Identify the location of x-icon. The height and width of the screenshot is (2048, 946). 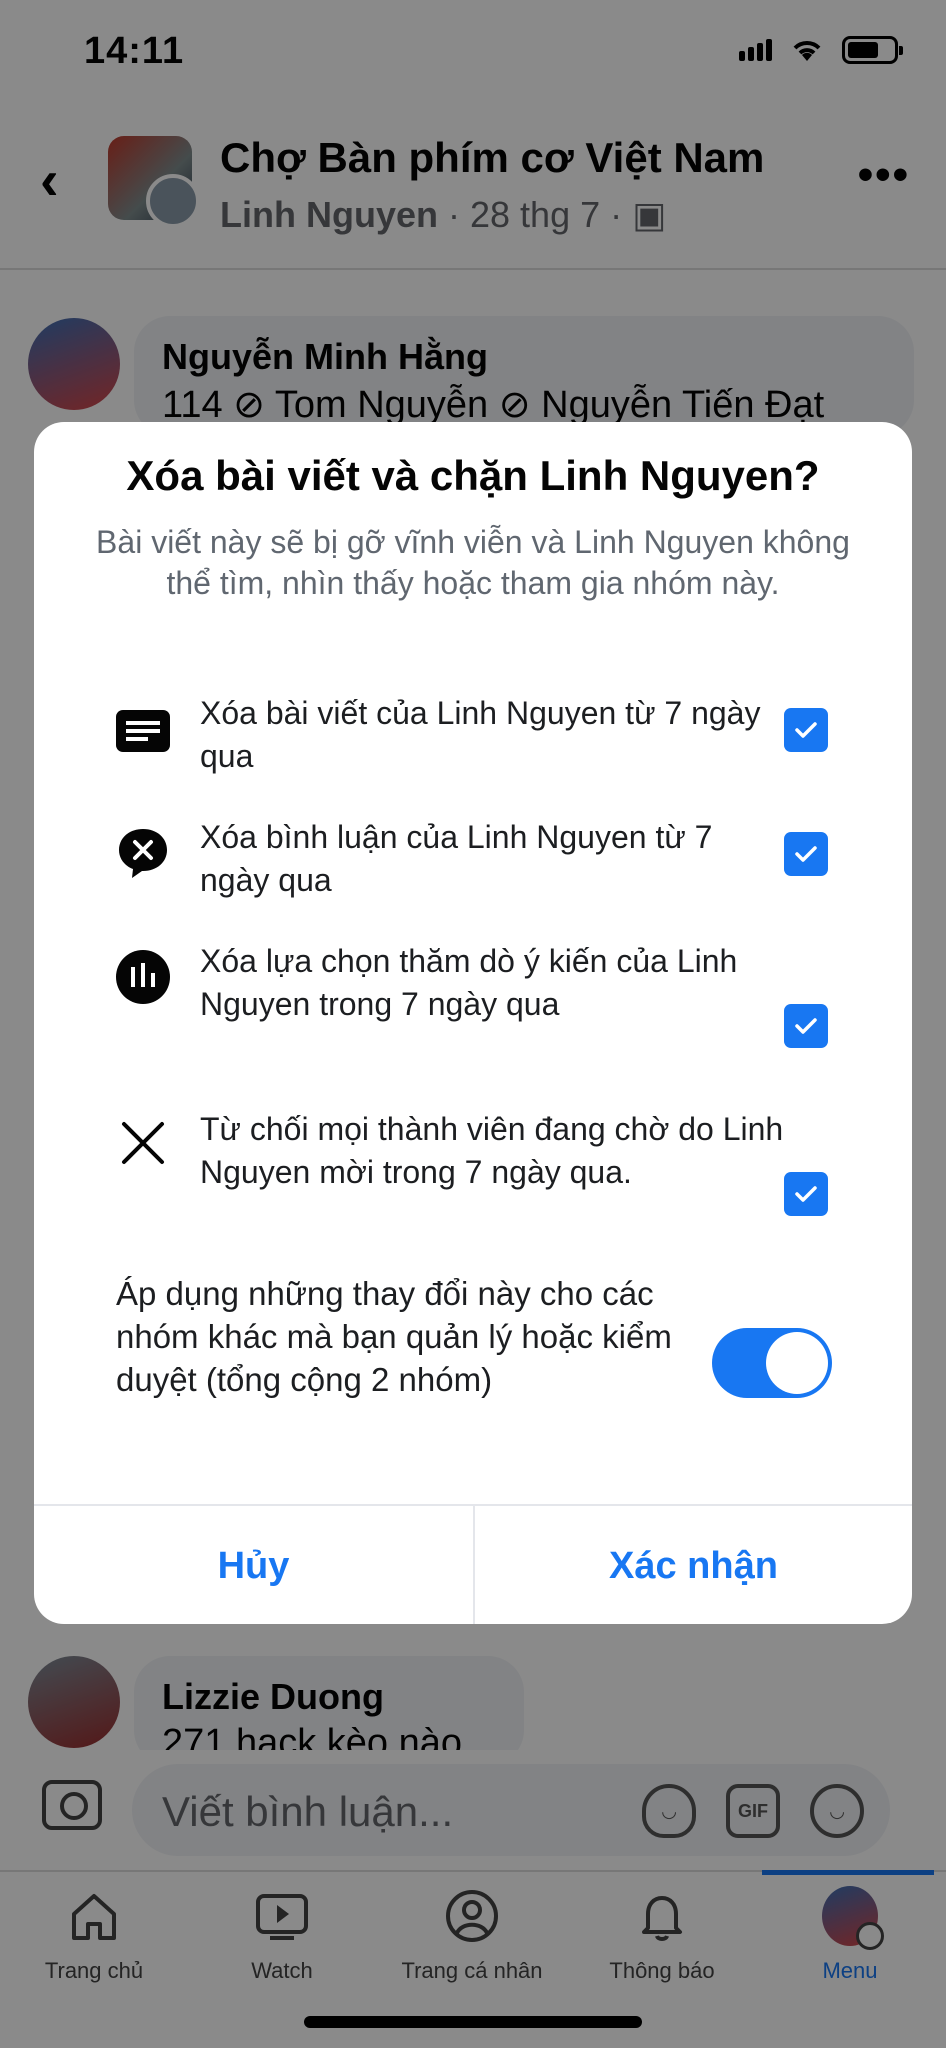
(143, 1143).